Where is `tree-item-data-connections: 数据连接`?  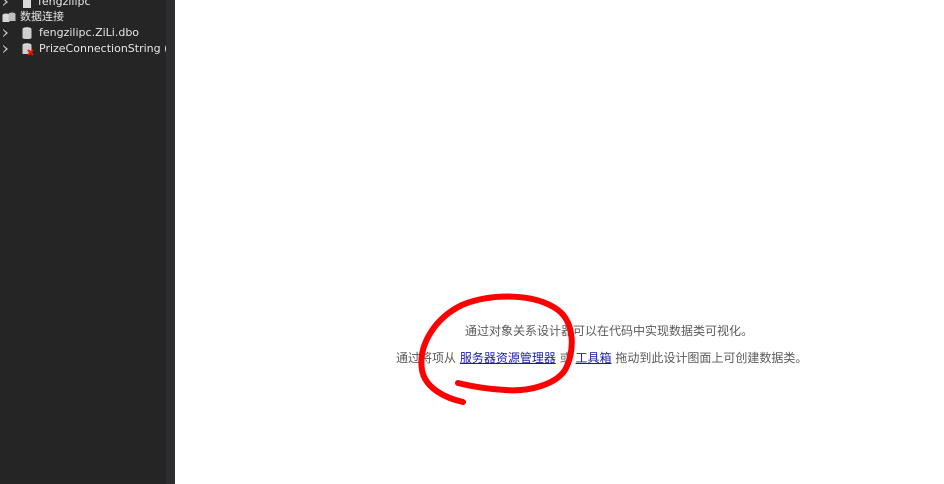
tree-item-data-connections: 数据连接 is located at coordinates (83, 17).